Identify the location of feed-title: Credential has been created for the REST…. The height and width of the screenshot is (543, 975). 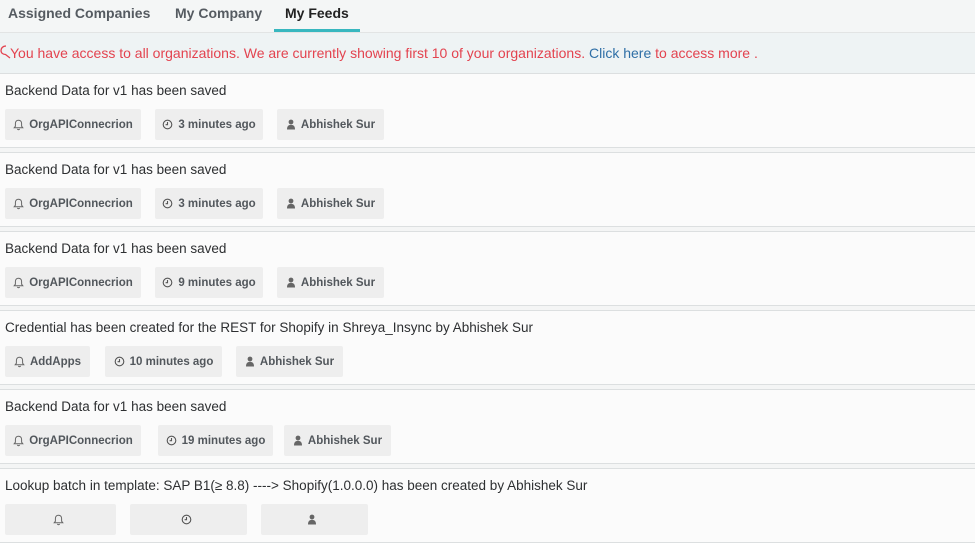
(269, 327).